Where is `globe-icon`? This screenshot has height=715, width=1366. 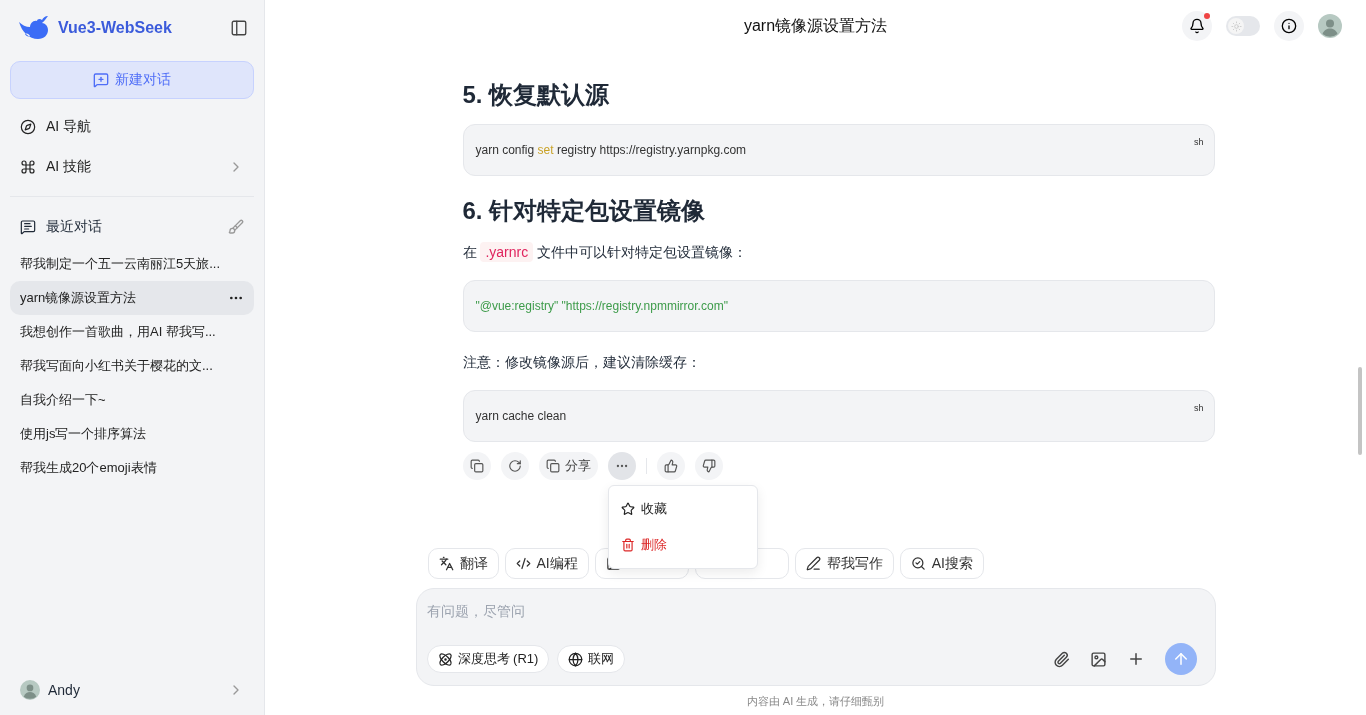 globe-icon is located at coordinates (576, 659).